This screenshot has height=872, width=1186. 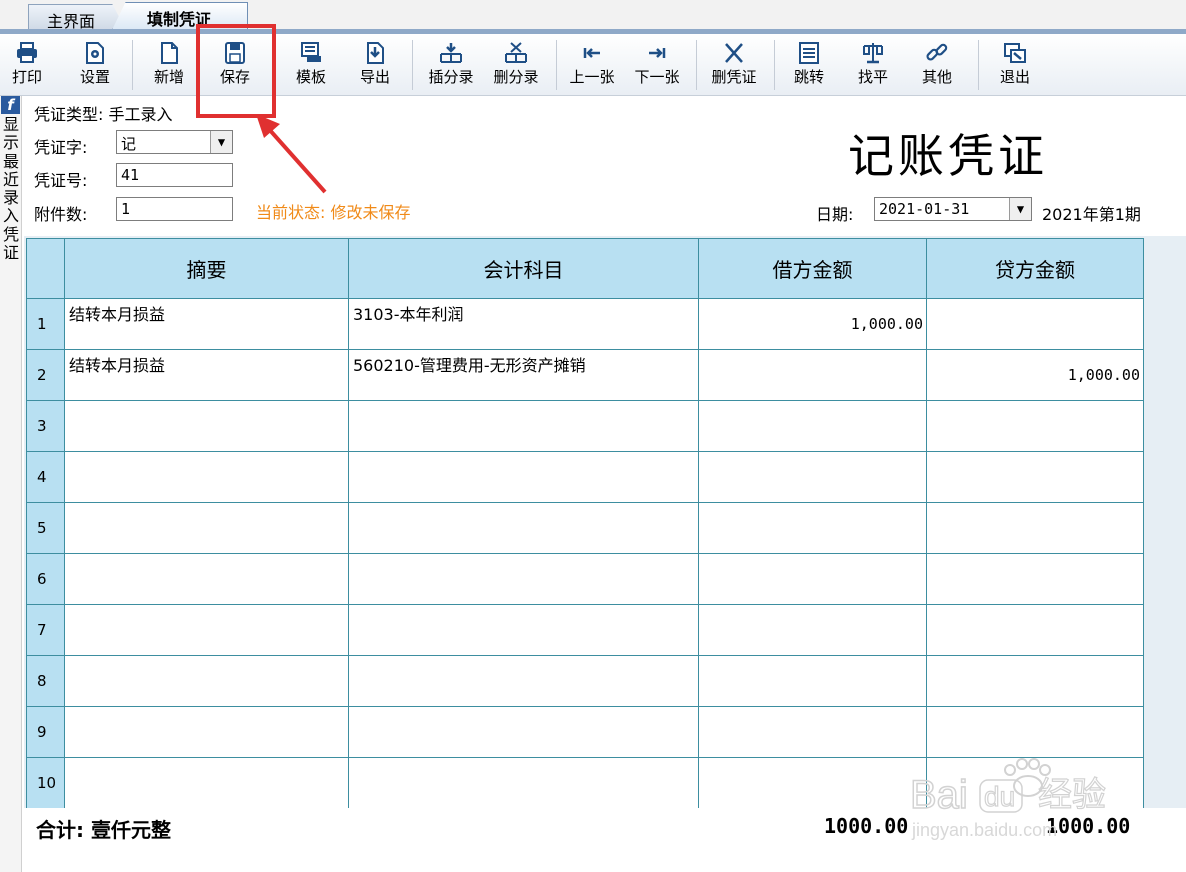 I want to click on table-row: 3, so click(x=585, y=426).